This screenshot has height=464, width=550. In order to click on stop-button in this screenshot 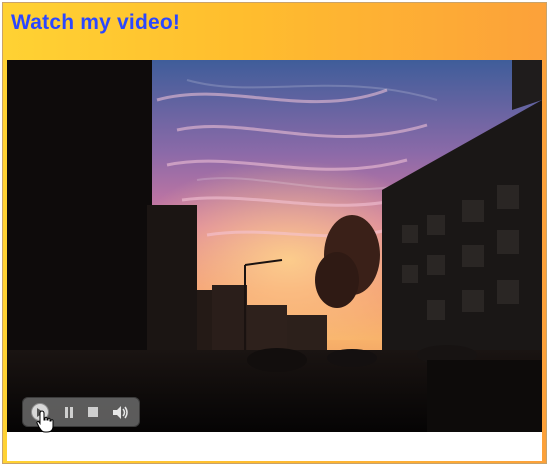, I will do `click(93, 412)`.